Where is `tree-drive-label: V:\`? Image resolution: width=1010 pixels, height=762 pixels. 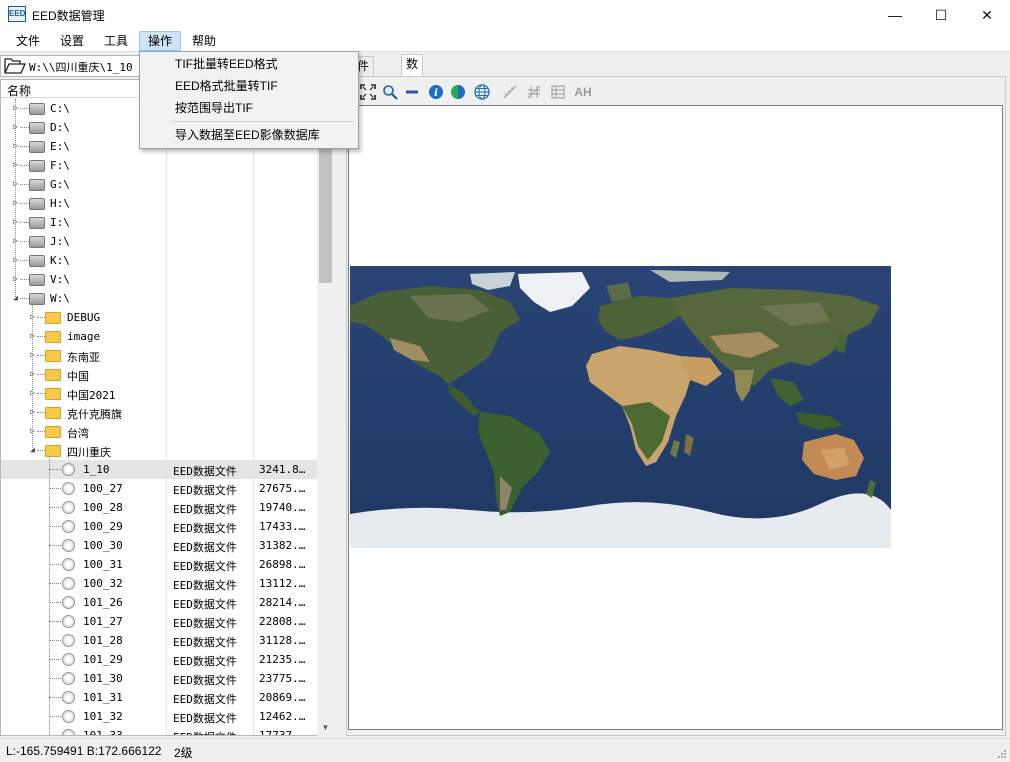
tree-drive-label: V:\ is located at coordinates (60, 279).